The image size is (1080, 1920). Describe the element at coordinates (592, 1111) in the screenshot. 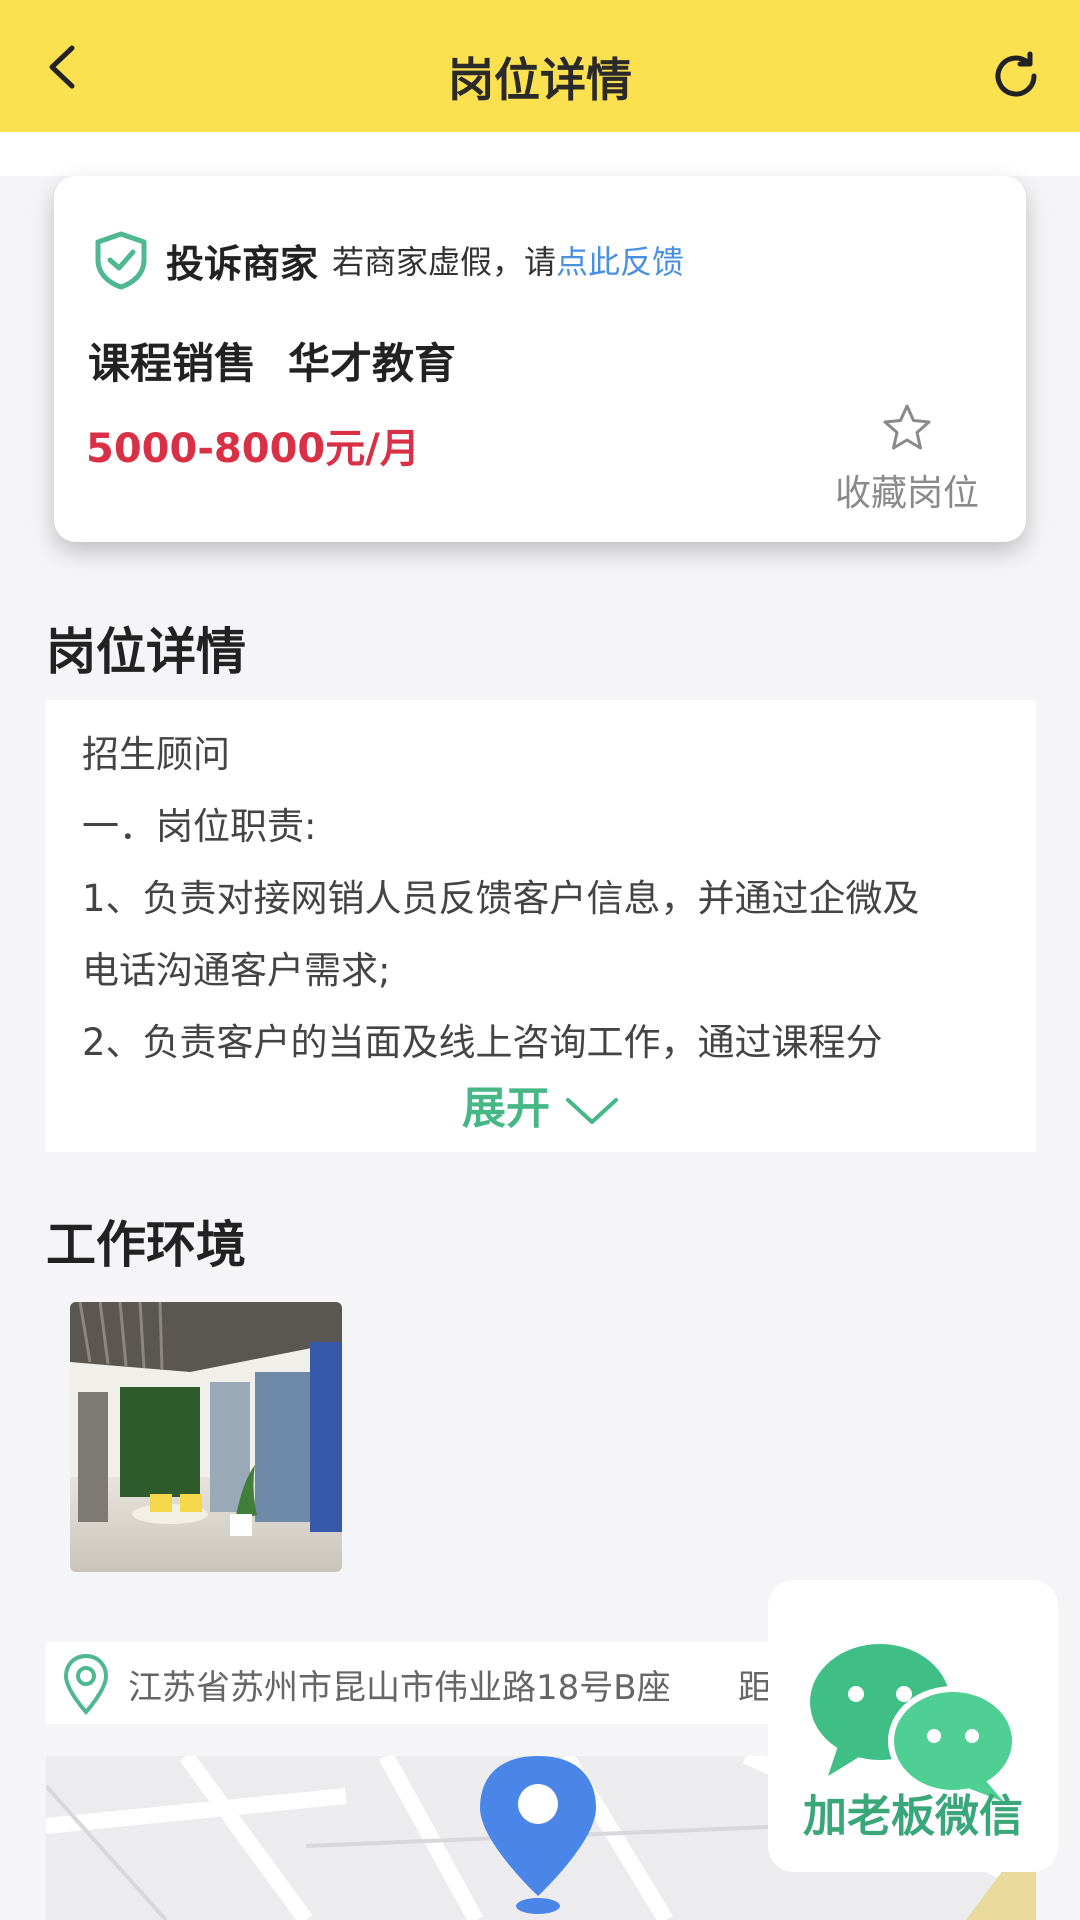

I see `chevron-down-icon` at that location.